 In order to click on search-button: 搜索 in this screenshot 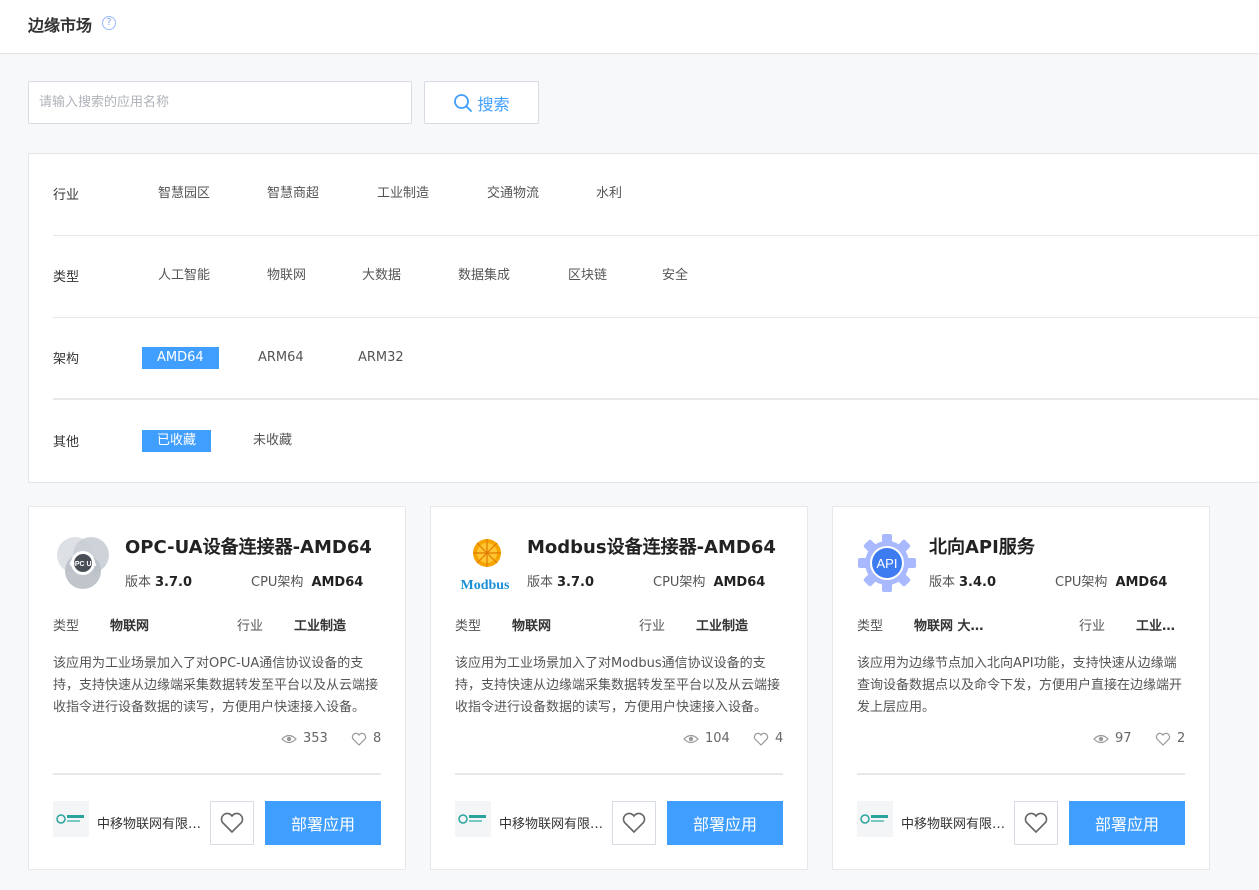, I will do `click(481, 102)`.